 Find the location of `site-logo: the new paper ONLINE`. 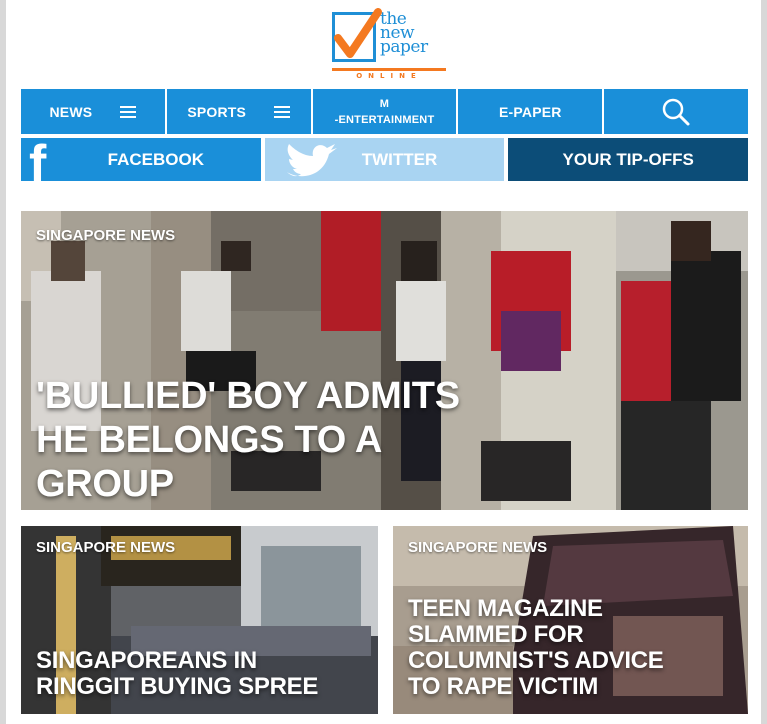

site-logo: the new paper ONLINE is located at coordinates (390, 46).